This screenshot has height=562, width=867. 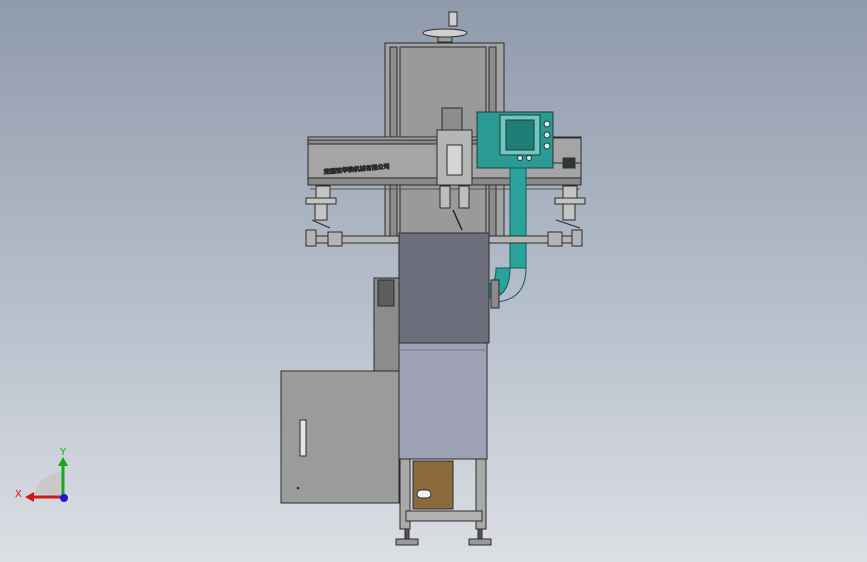 I want to click on top-handwheel, so click(x=445, y=27).